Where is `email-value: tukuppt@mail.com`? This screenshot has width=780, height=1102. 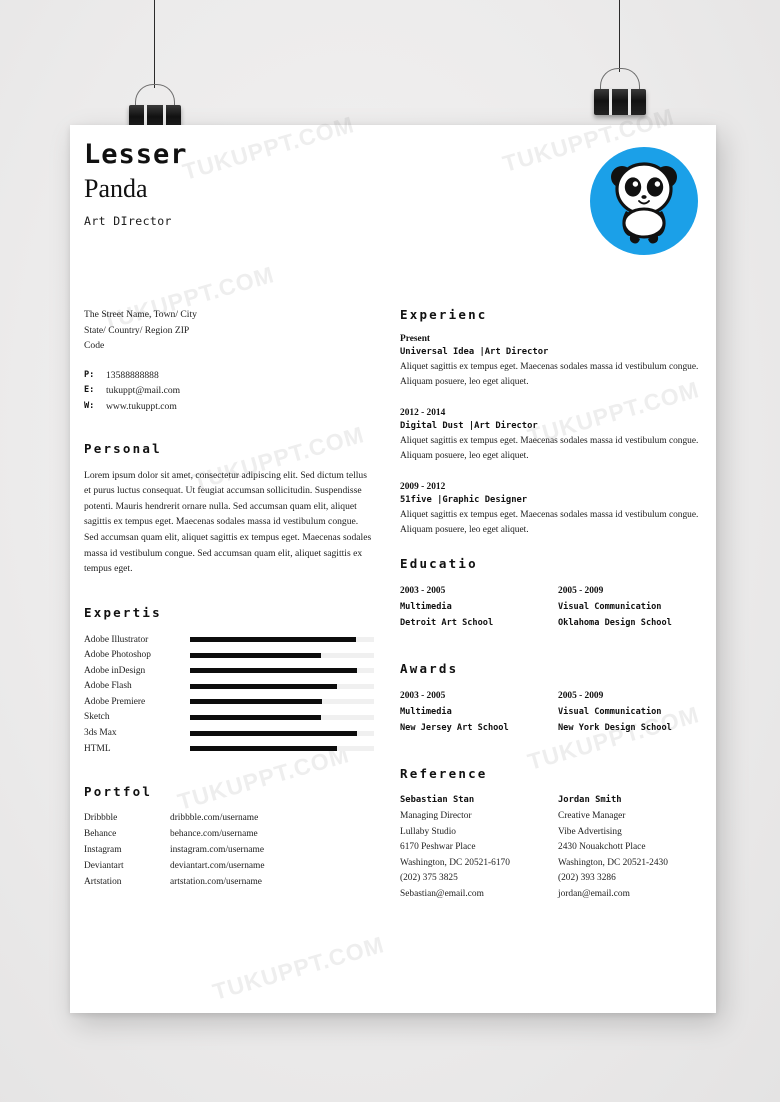 email-value: tukuppt@mail.com is located at coordinates (143, 391).